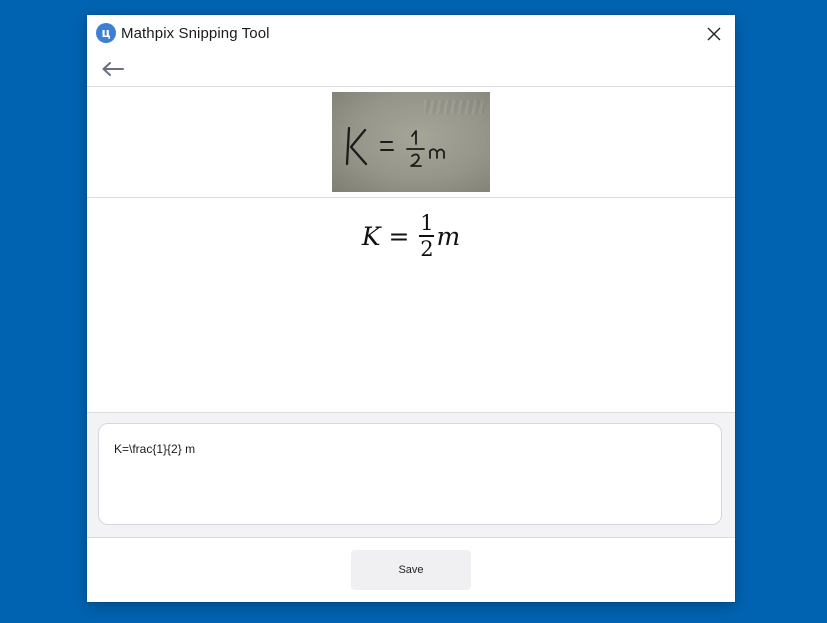 The width and height of the screenshot is (827, 623). I want to click on eq-numerator: 1, so click(427, 223).